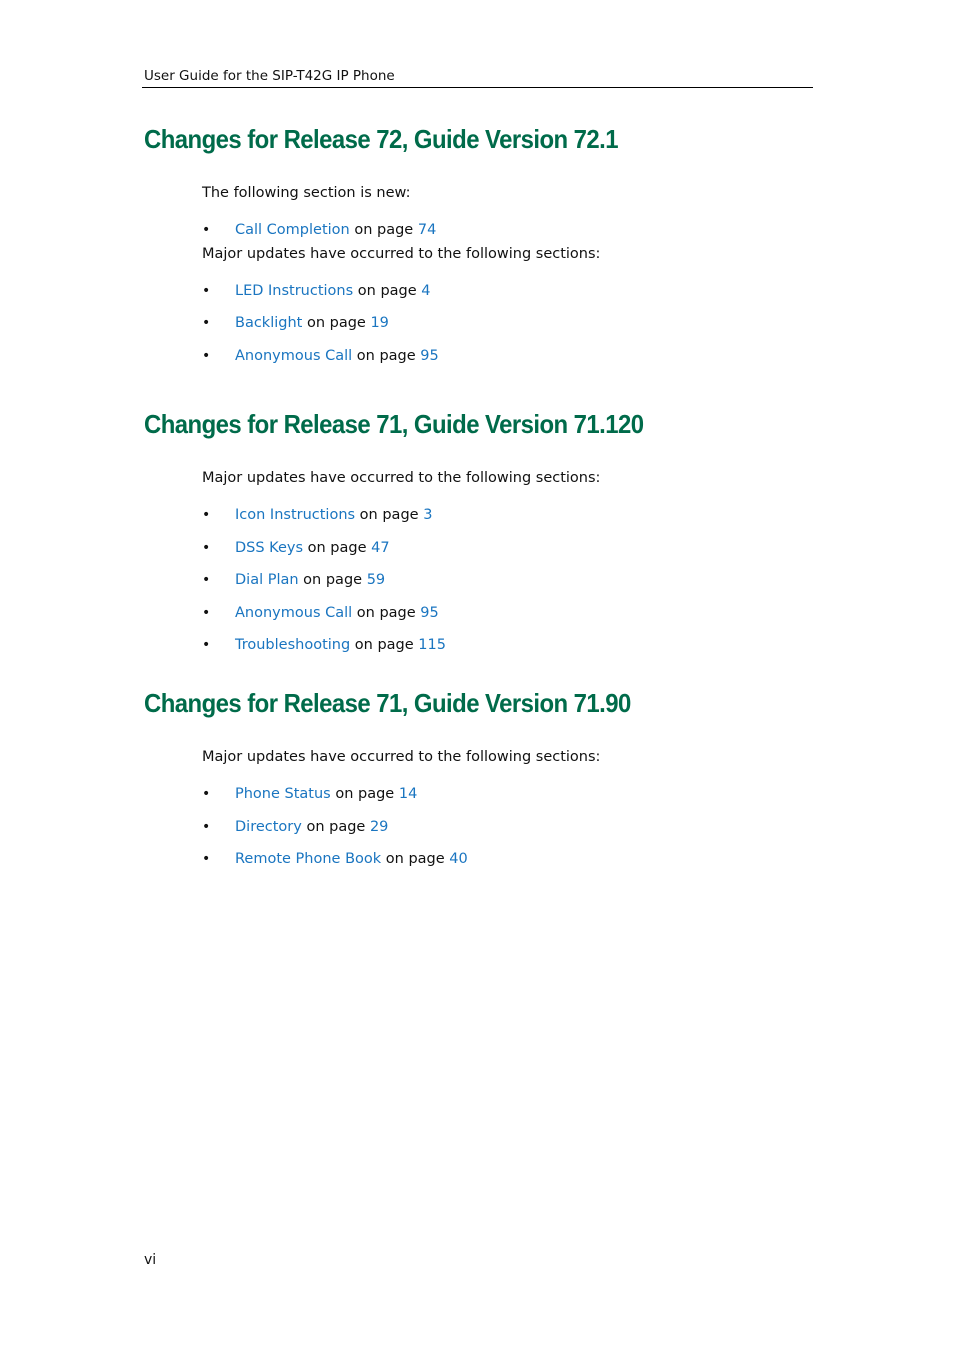 The image size is (954, 1350). I want to click on page-link: 4, so click(425, 291).